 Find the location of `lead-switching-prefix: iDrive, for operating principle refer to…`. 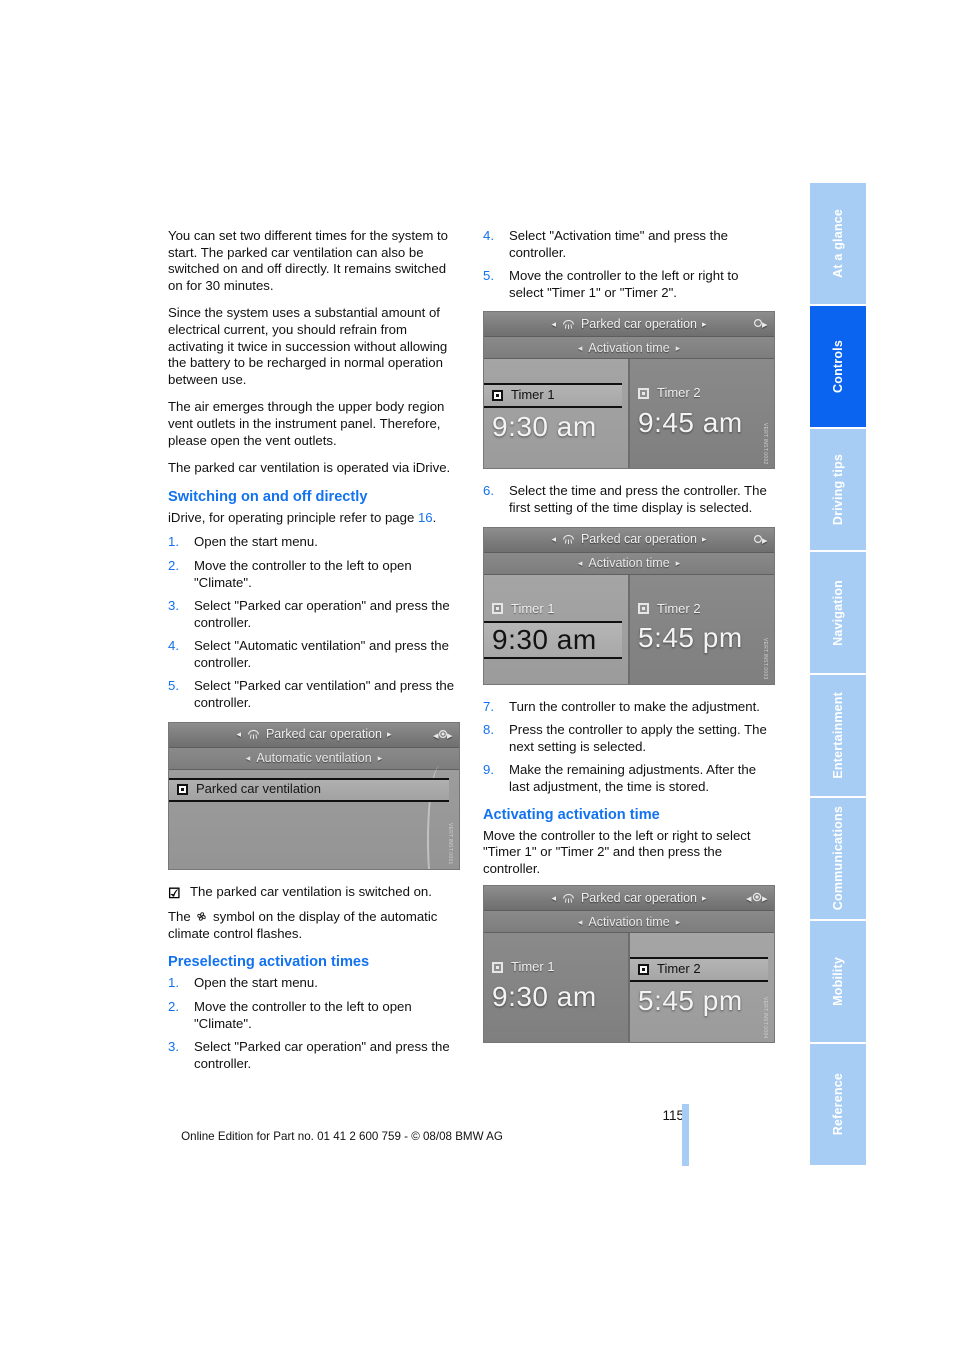

lead-switching-prefix: iDrive, for operating principle refer to… is located at coordinates (293, 517).